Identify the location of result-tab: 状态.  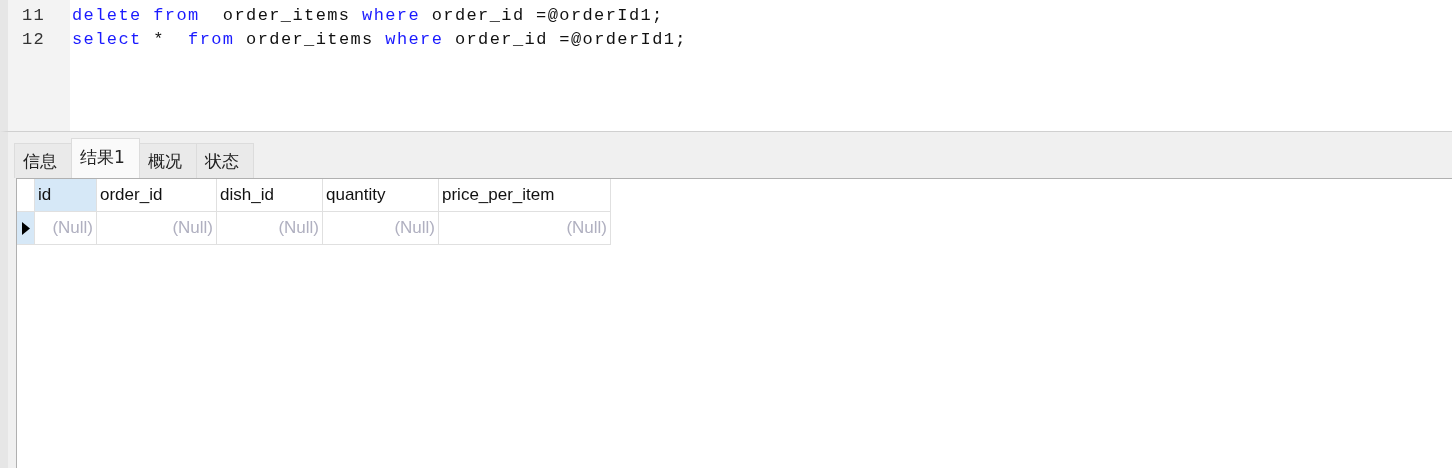
(224, 160).